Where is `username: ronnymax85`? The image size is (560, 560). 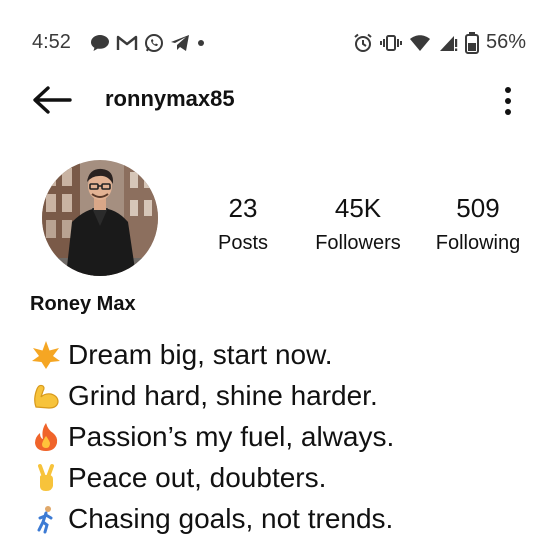
username: ronnymax85 is located at coordinates (170, 98).